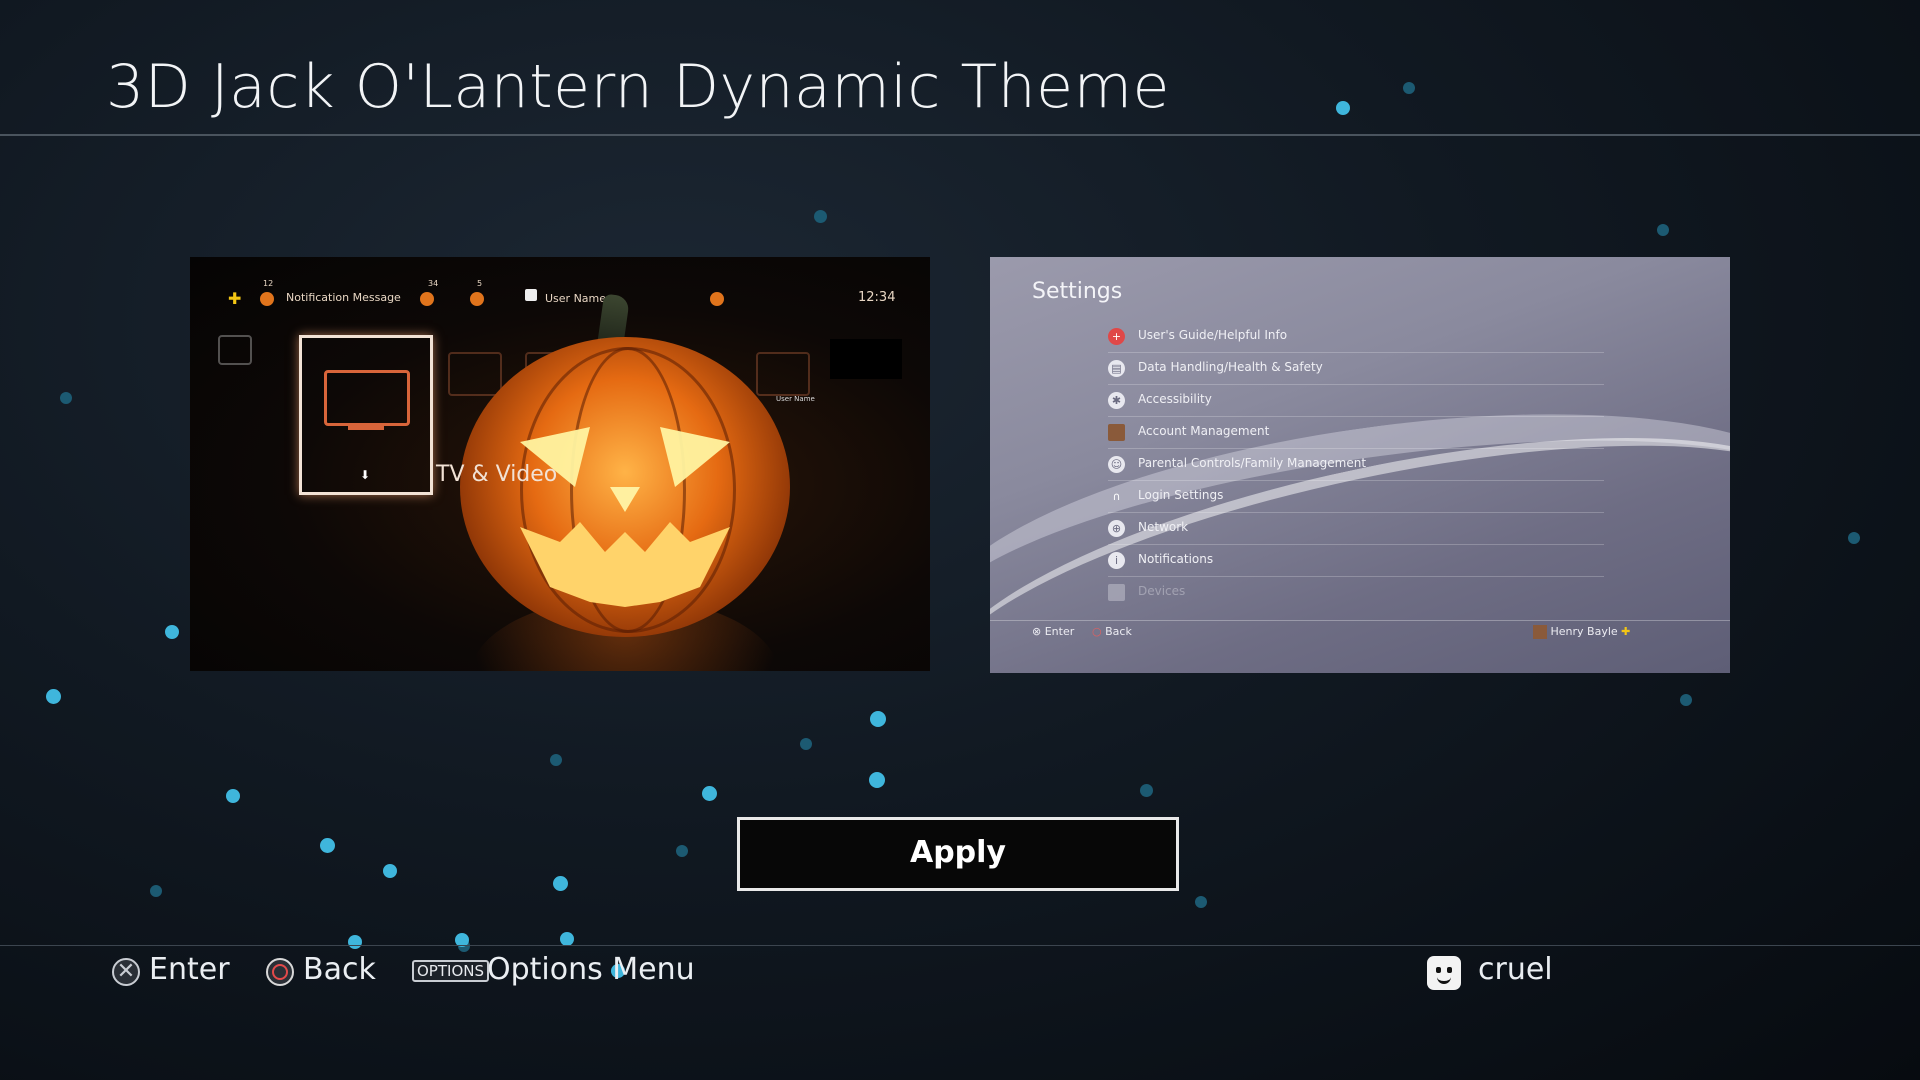 Image resolution: width=1920 pixels, height=1080 pixels. What do you see at coordinates (1356, 497) in the screenshot?
I see `settings-item: ∩ Login Settings` at bounding box center [1356, 497].